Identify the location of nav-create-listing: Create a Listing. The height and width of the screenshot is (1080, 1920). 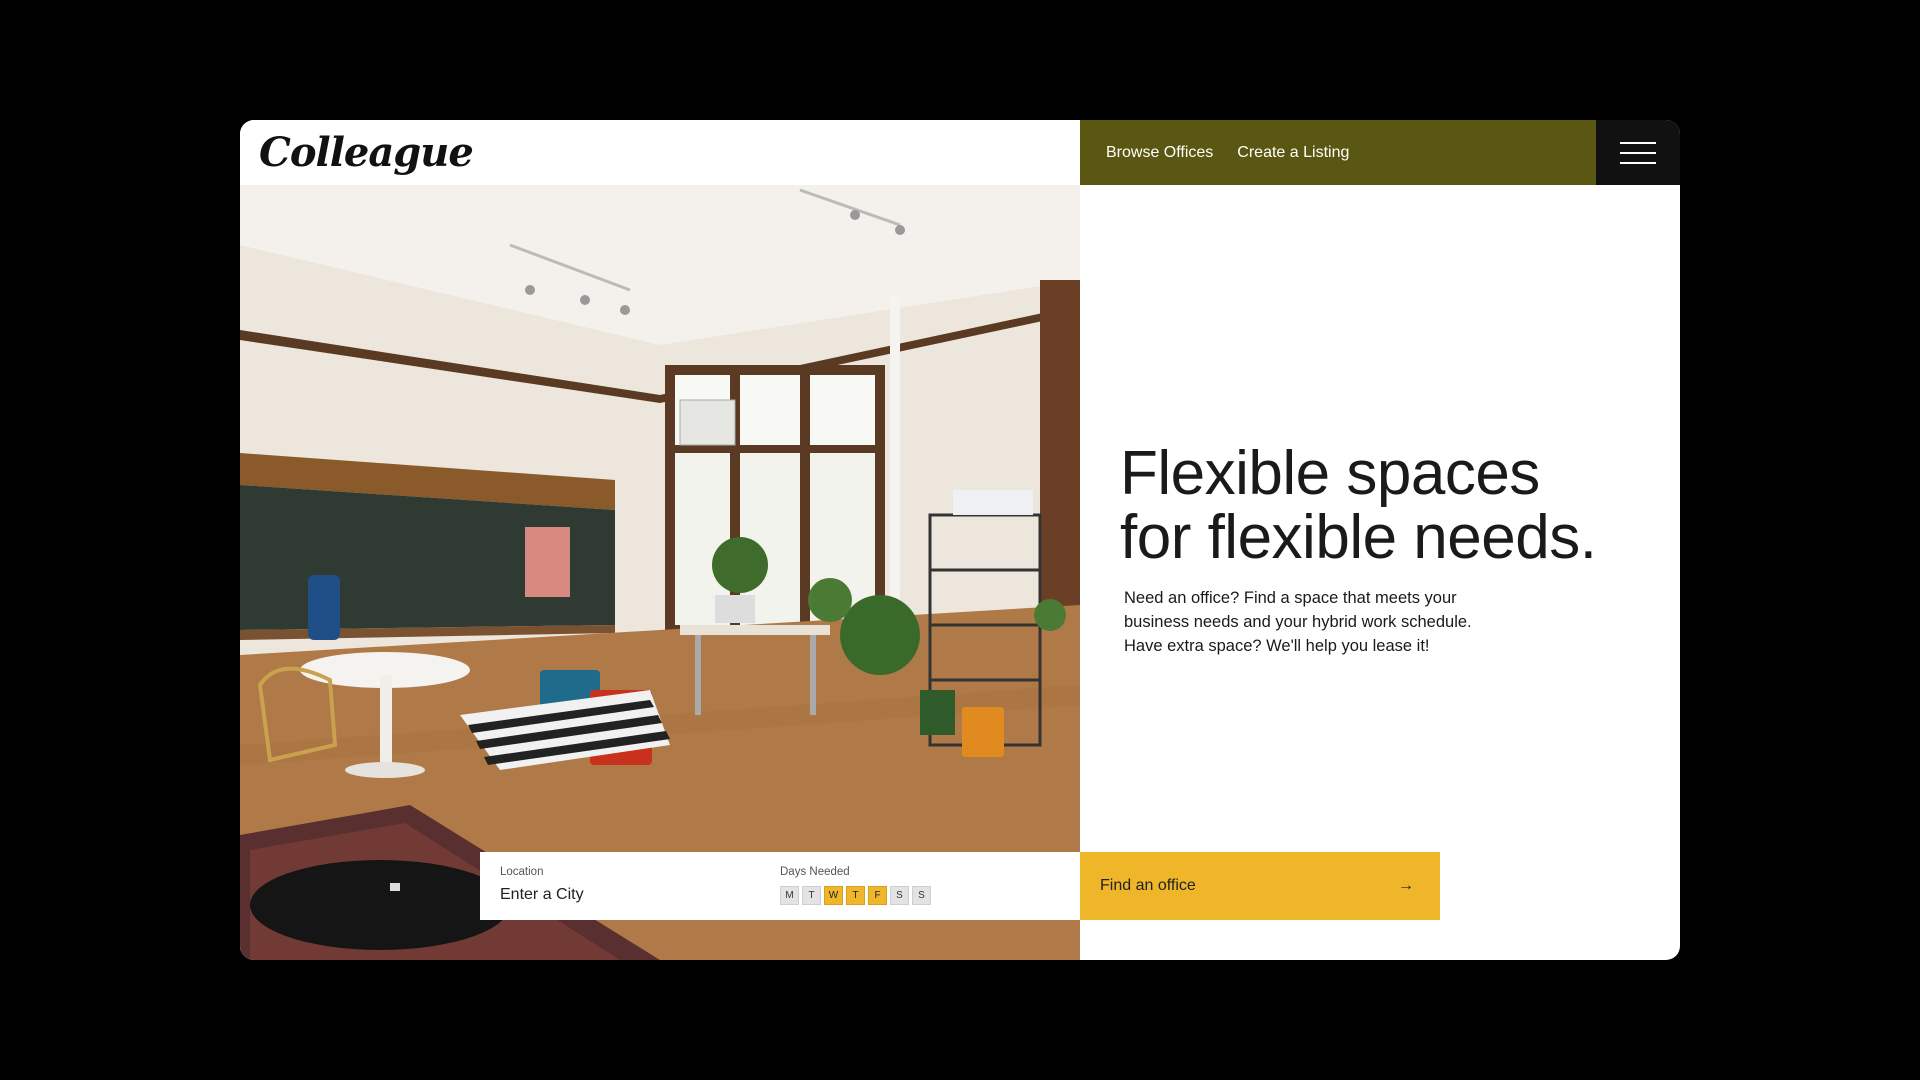
(1293, 153).